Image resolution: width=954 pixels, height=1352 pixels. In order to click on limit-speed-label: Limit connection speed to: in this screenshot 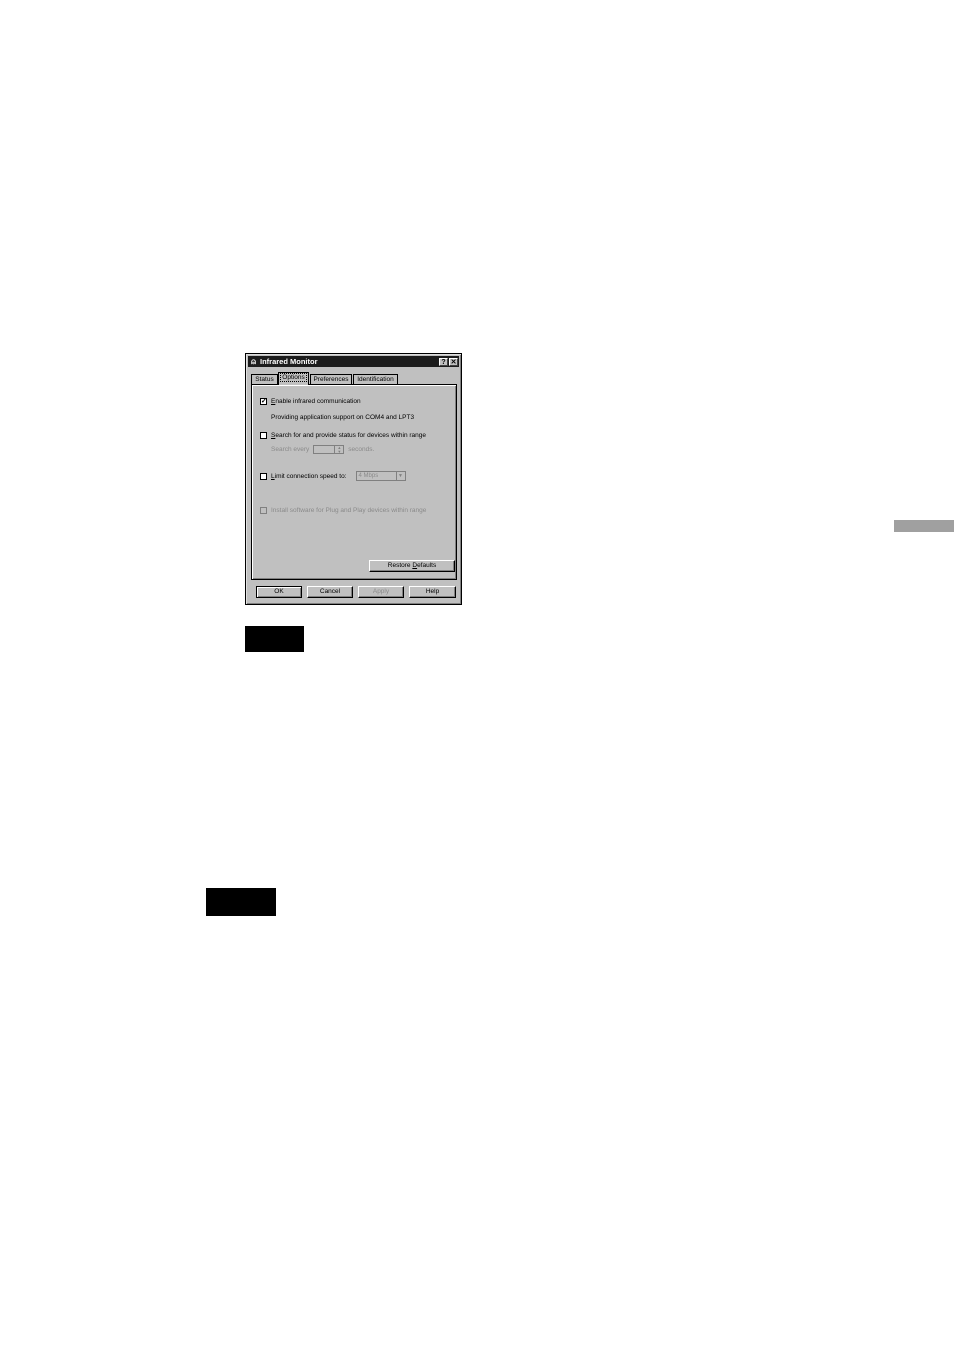, I will do `click(309, 476)`.